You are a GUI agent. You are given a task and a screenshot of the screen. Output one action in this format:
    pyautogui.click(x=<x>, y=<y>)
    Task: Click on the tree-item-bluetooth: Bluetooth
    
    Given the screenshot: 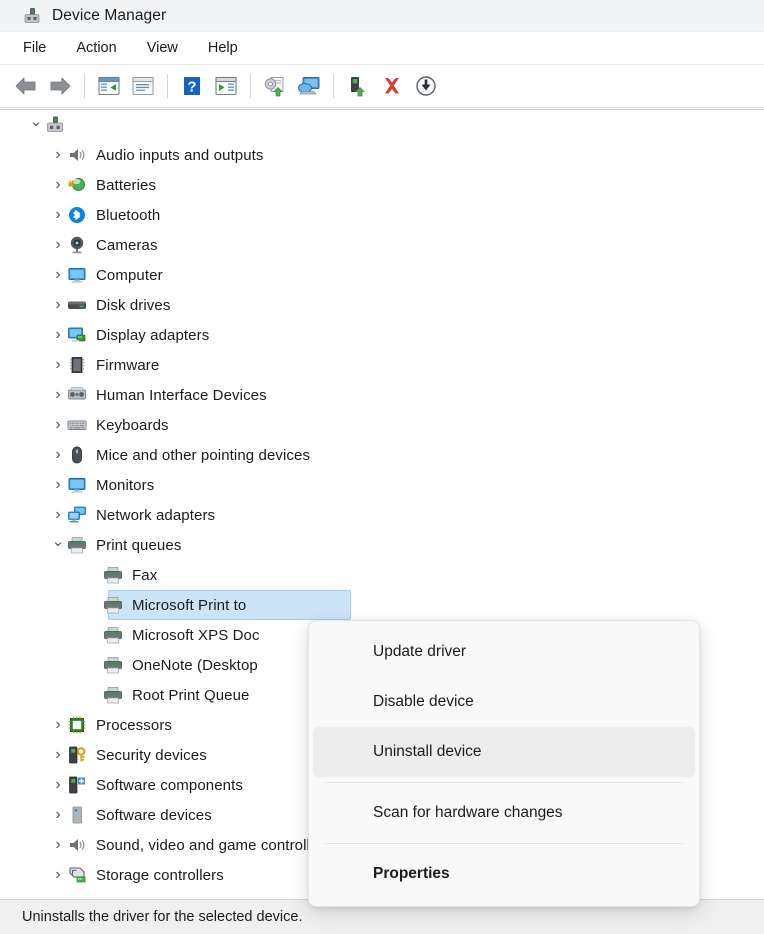 What is the action you would take?
    pyautogui.click(x=382, y=215)
    